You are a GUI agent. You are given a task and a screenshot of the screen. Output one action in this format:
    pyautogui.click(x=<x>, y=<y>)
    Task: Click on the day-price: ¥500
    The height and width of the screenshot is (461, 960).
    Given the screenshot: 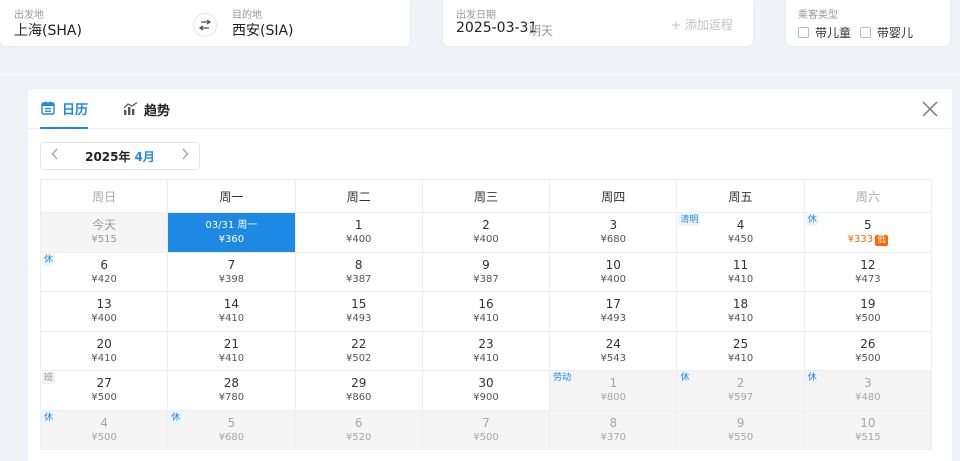 What is the action you would take?
    pyautogui.click(x=104, y=397)
    